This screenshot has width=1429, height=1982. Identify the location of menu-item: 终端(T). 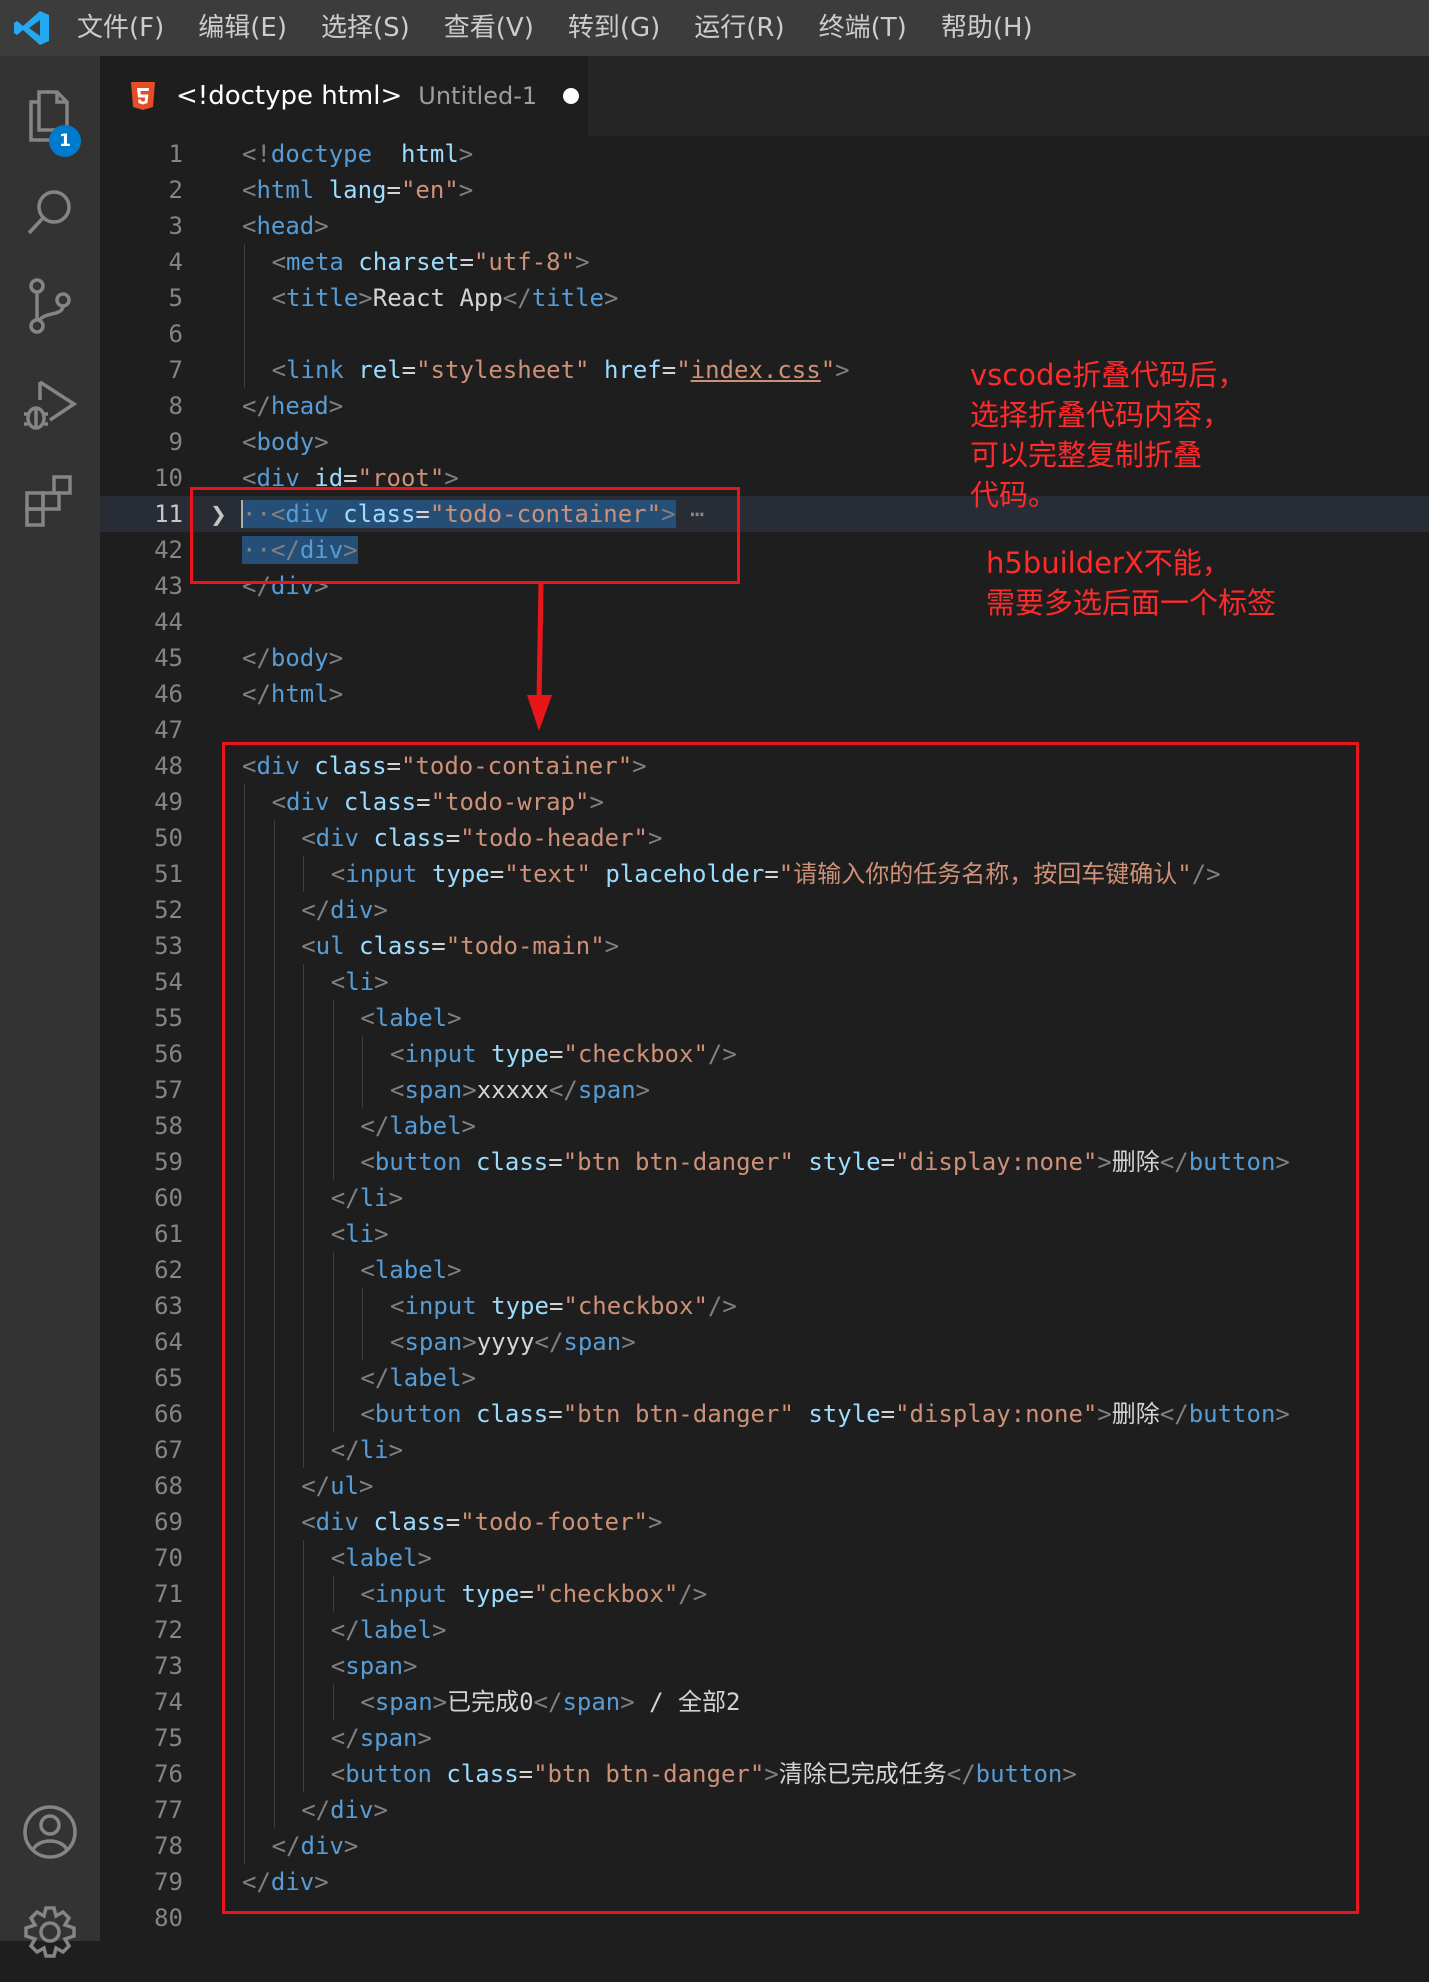
(863, 28).